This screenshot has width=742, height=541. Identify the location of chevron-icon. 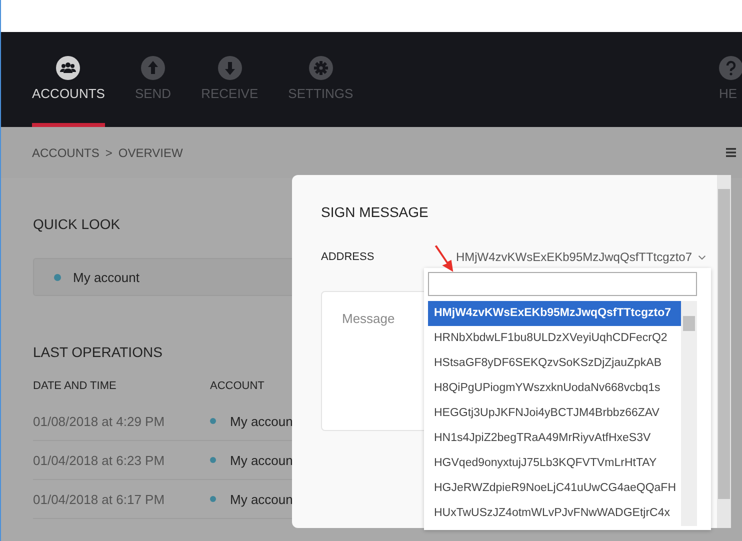
(702, 257).